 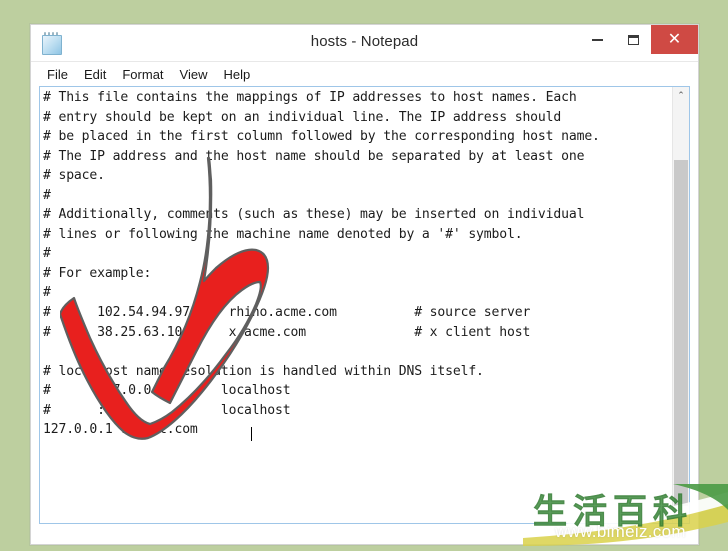 I want to click on scrollbar-thumb, so click(x=681, y=335).